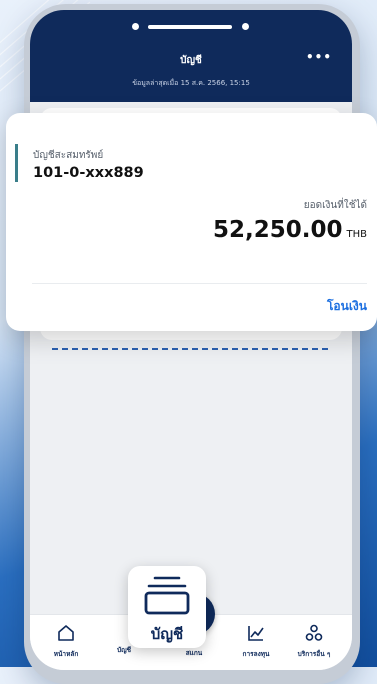 Image resolution: width=377 pixels, height=684 pixels. I want to click on home-icon, so click(66, 633).